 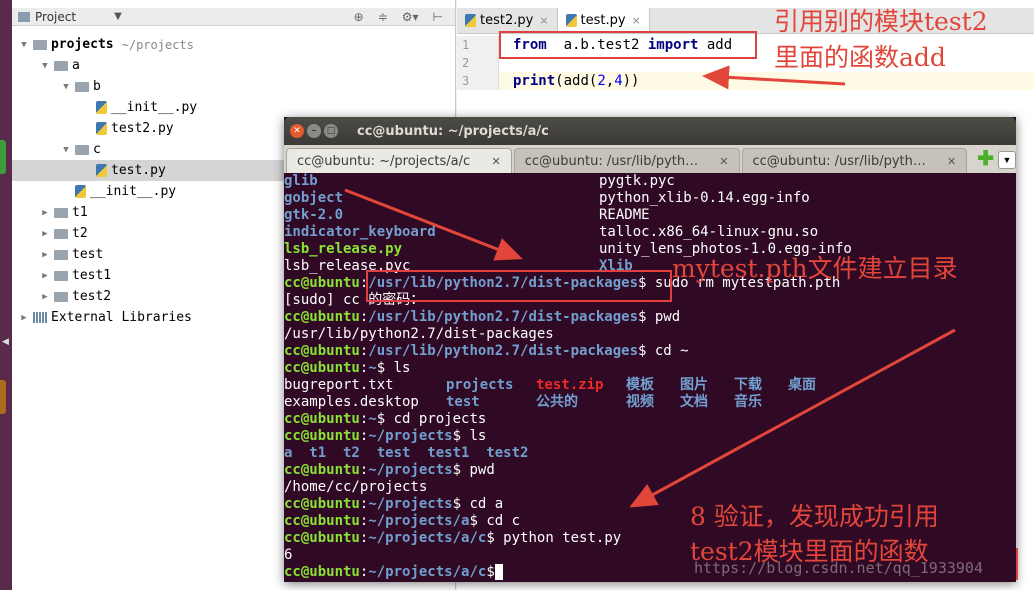 I want to click on ls-entry: talloc.x86_64-linux-gnu.so, so click(x=709, y=232).